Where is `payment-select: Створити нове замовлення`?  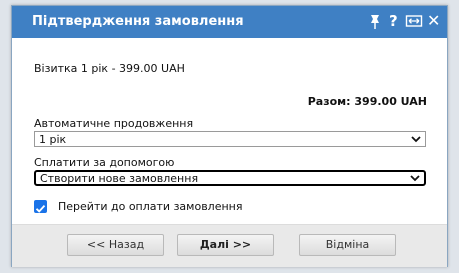 payment-select: Створити нове замовлення is located at coordinates (230, 178).